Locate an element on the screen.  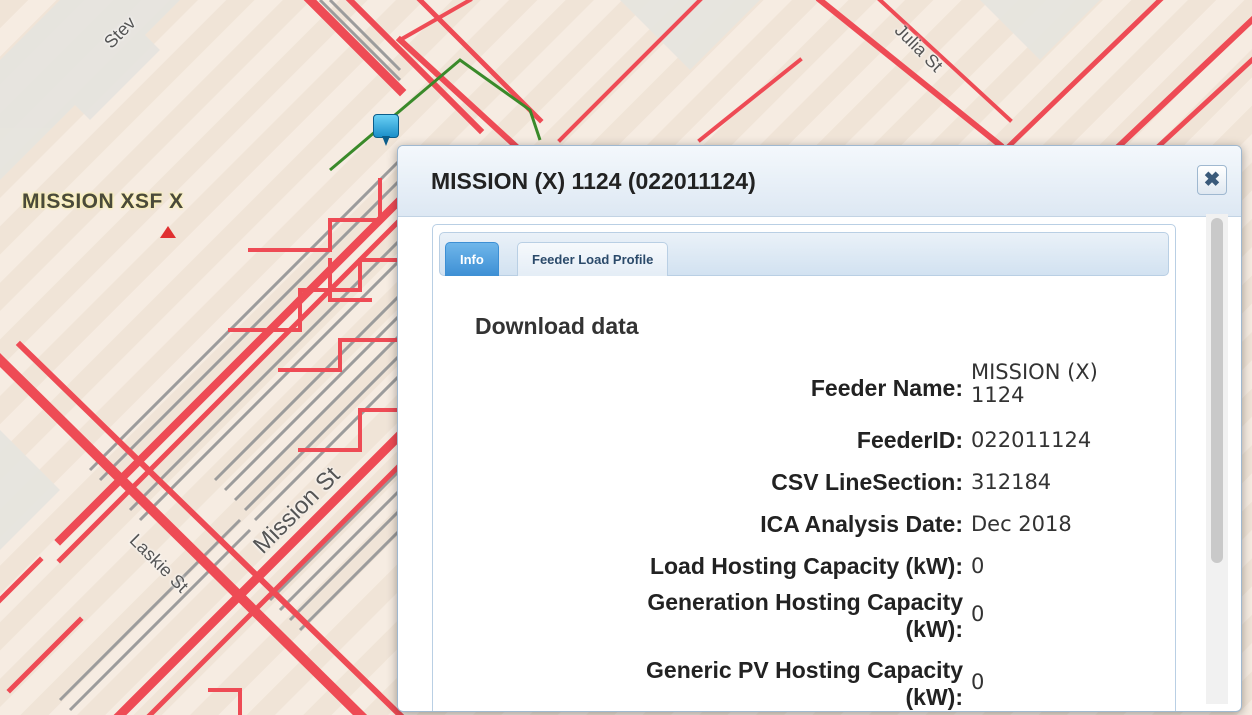
tab-info: Info is located at coordinates (472, 259).